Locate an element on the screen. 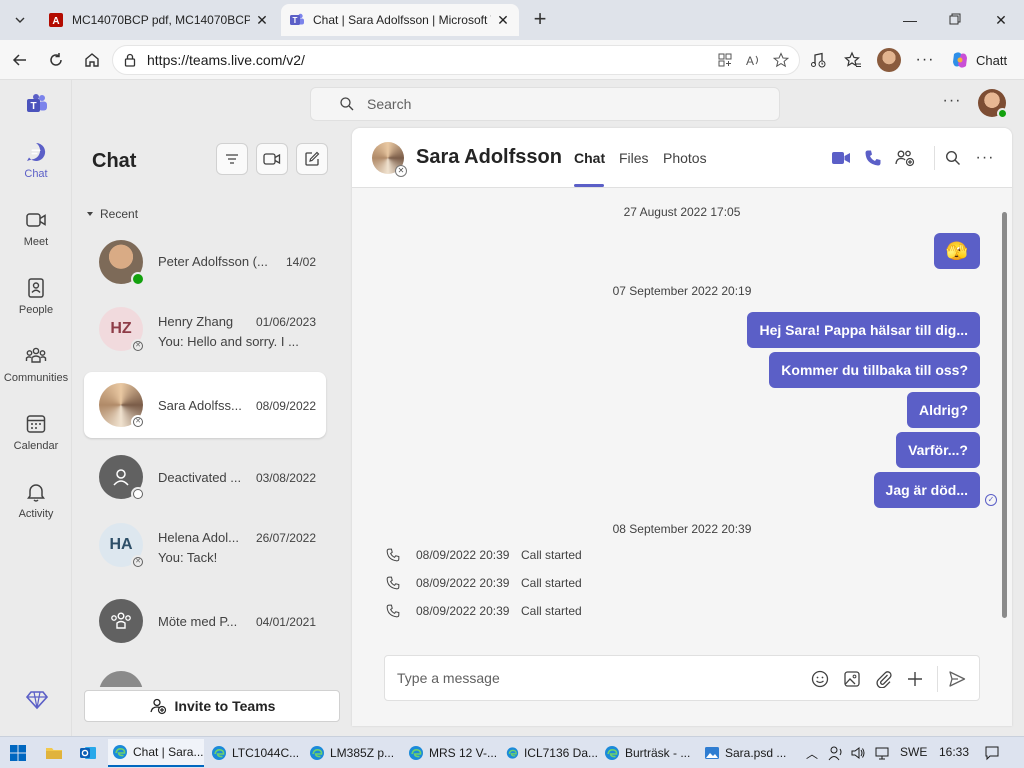 The width and height of the screenshot is (1024, 768). network-icon is located at coordinates (882, 754).